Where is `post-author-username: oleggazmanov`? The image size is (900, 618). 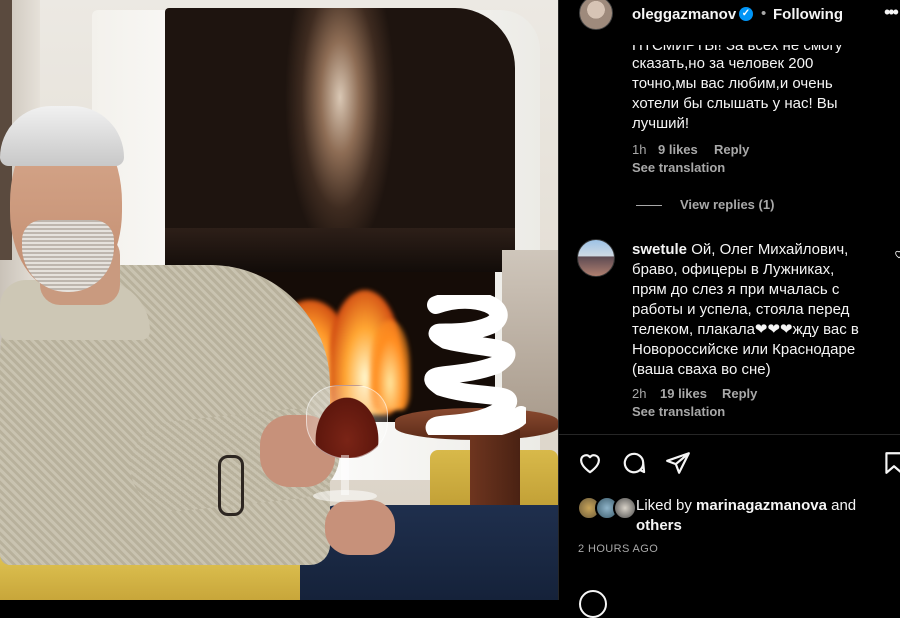
post-author-username: oleggazmanov is located at coordinates (684, 14).